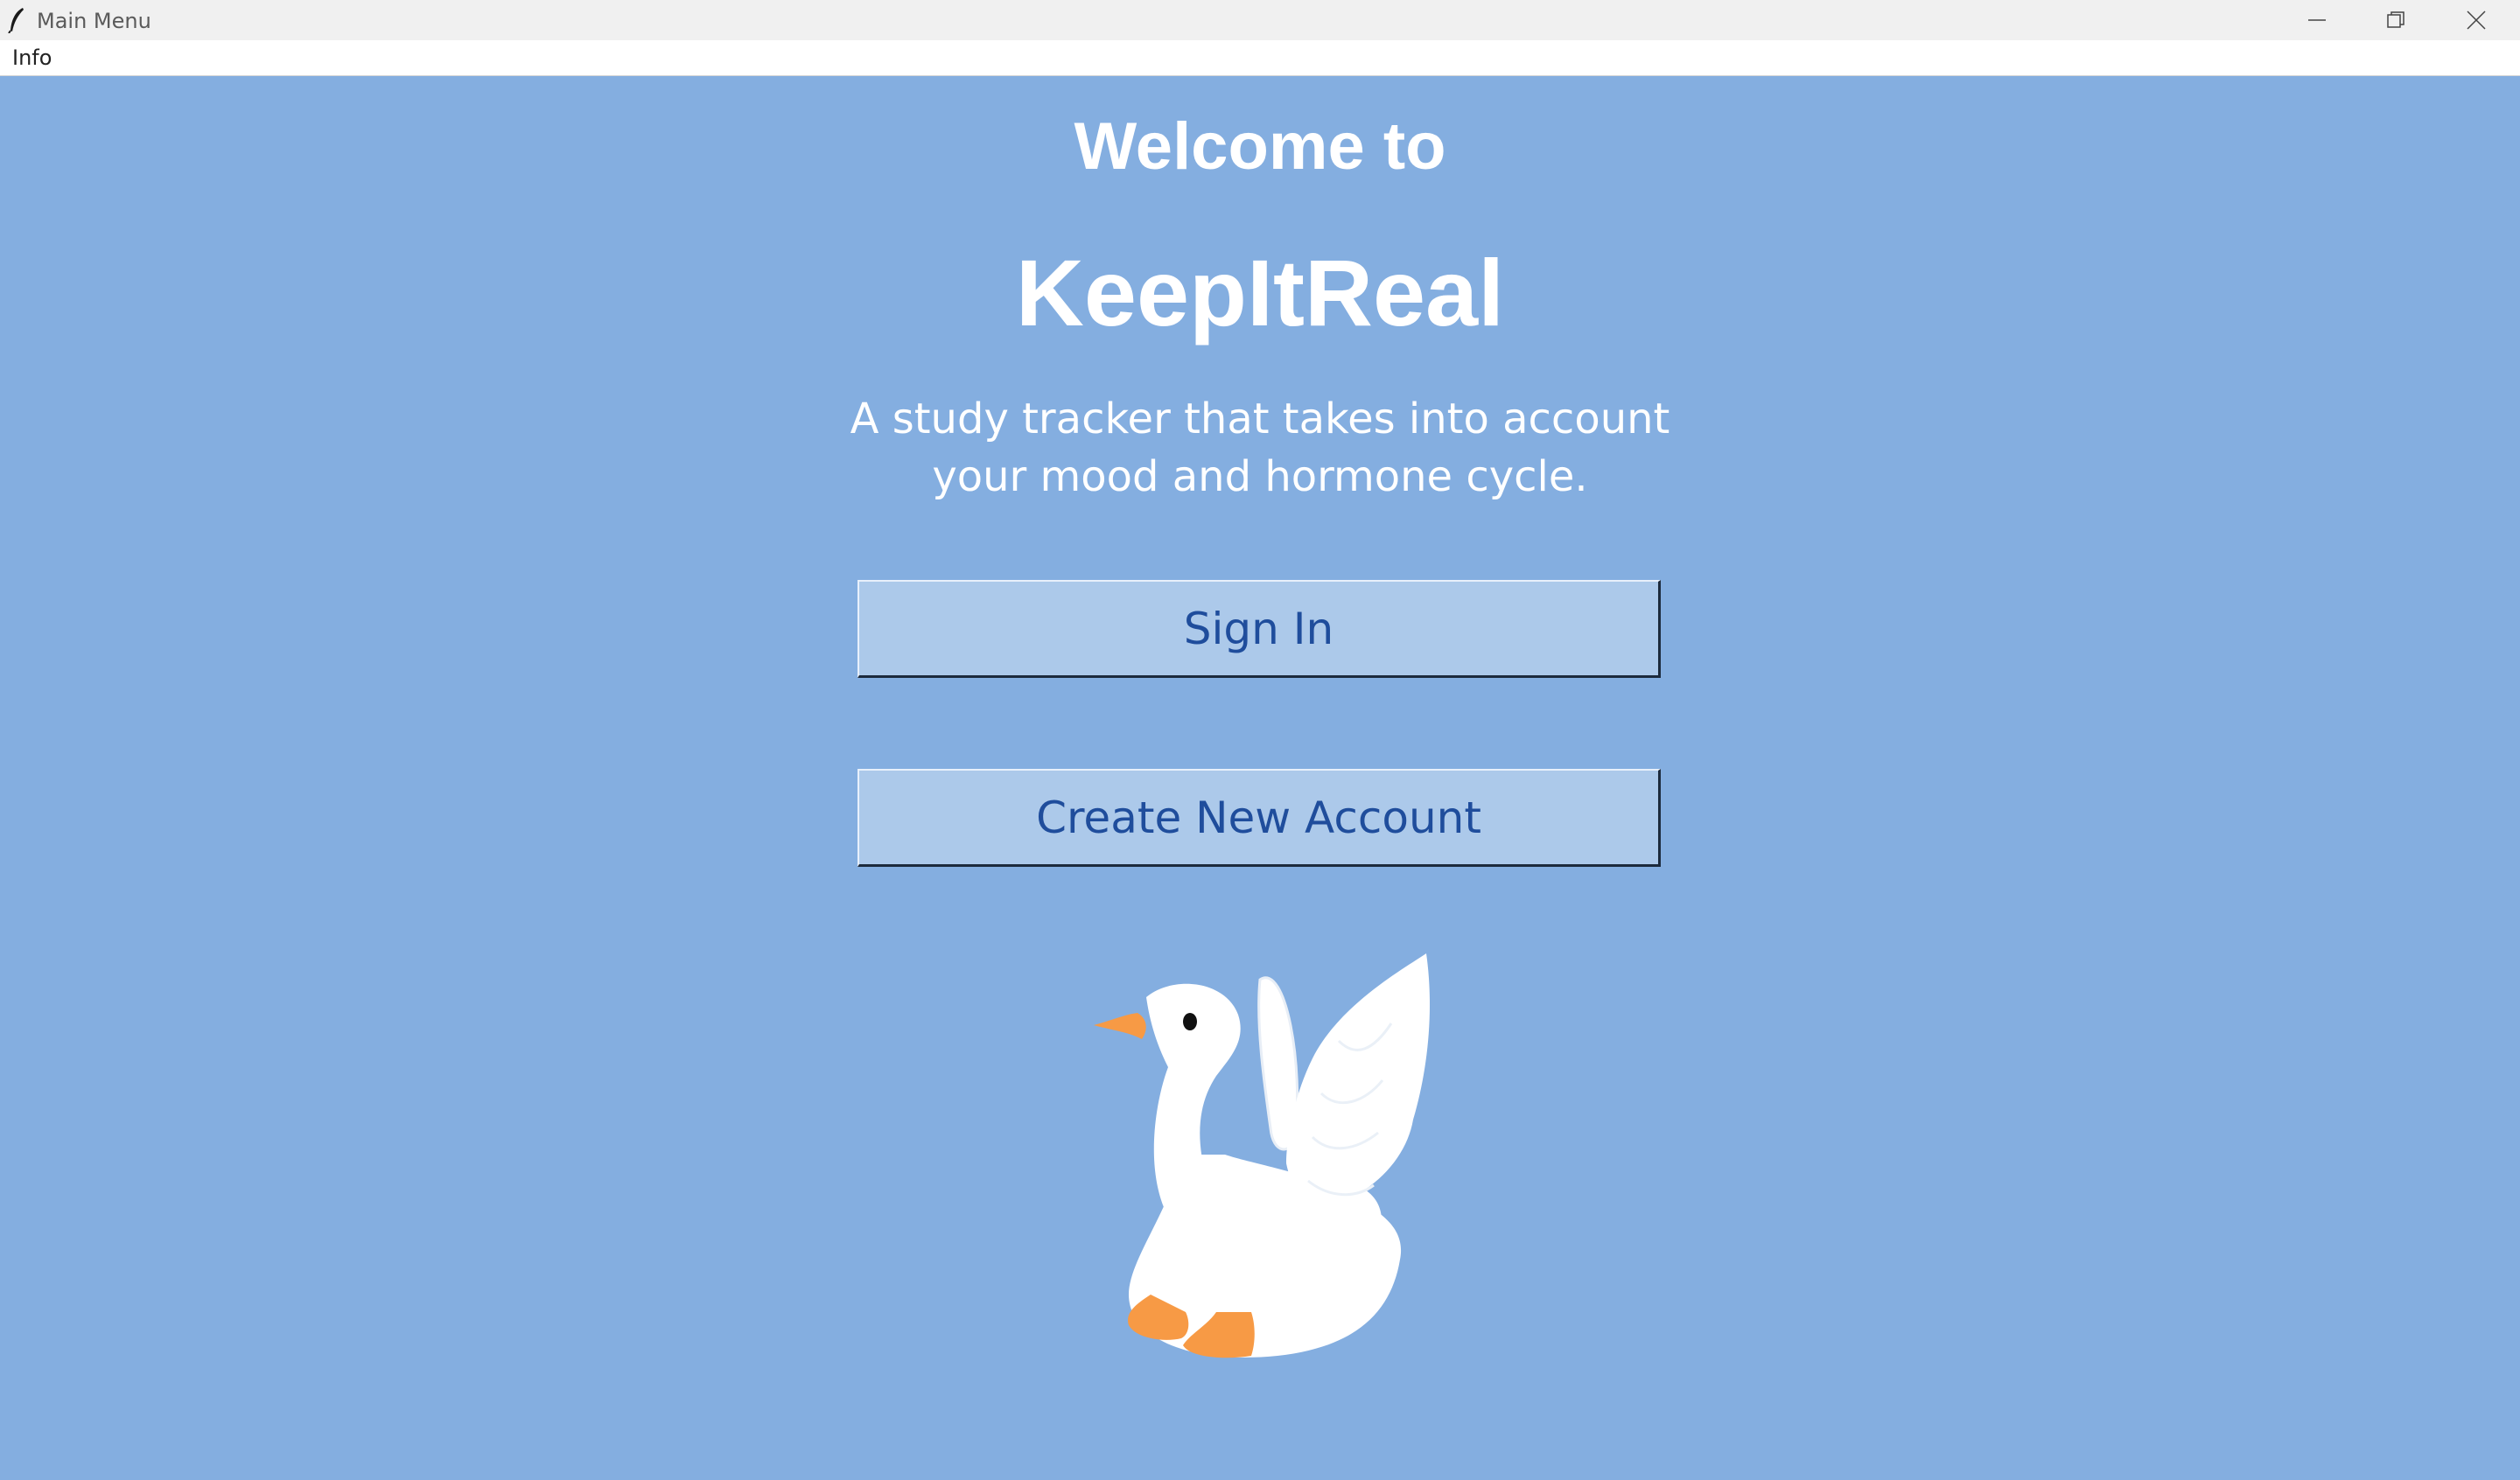 This screenshot has width=2520, height=1480. I want to click on feather-icon, so click(16, 20).